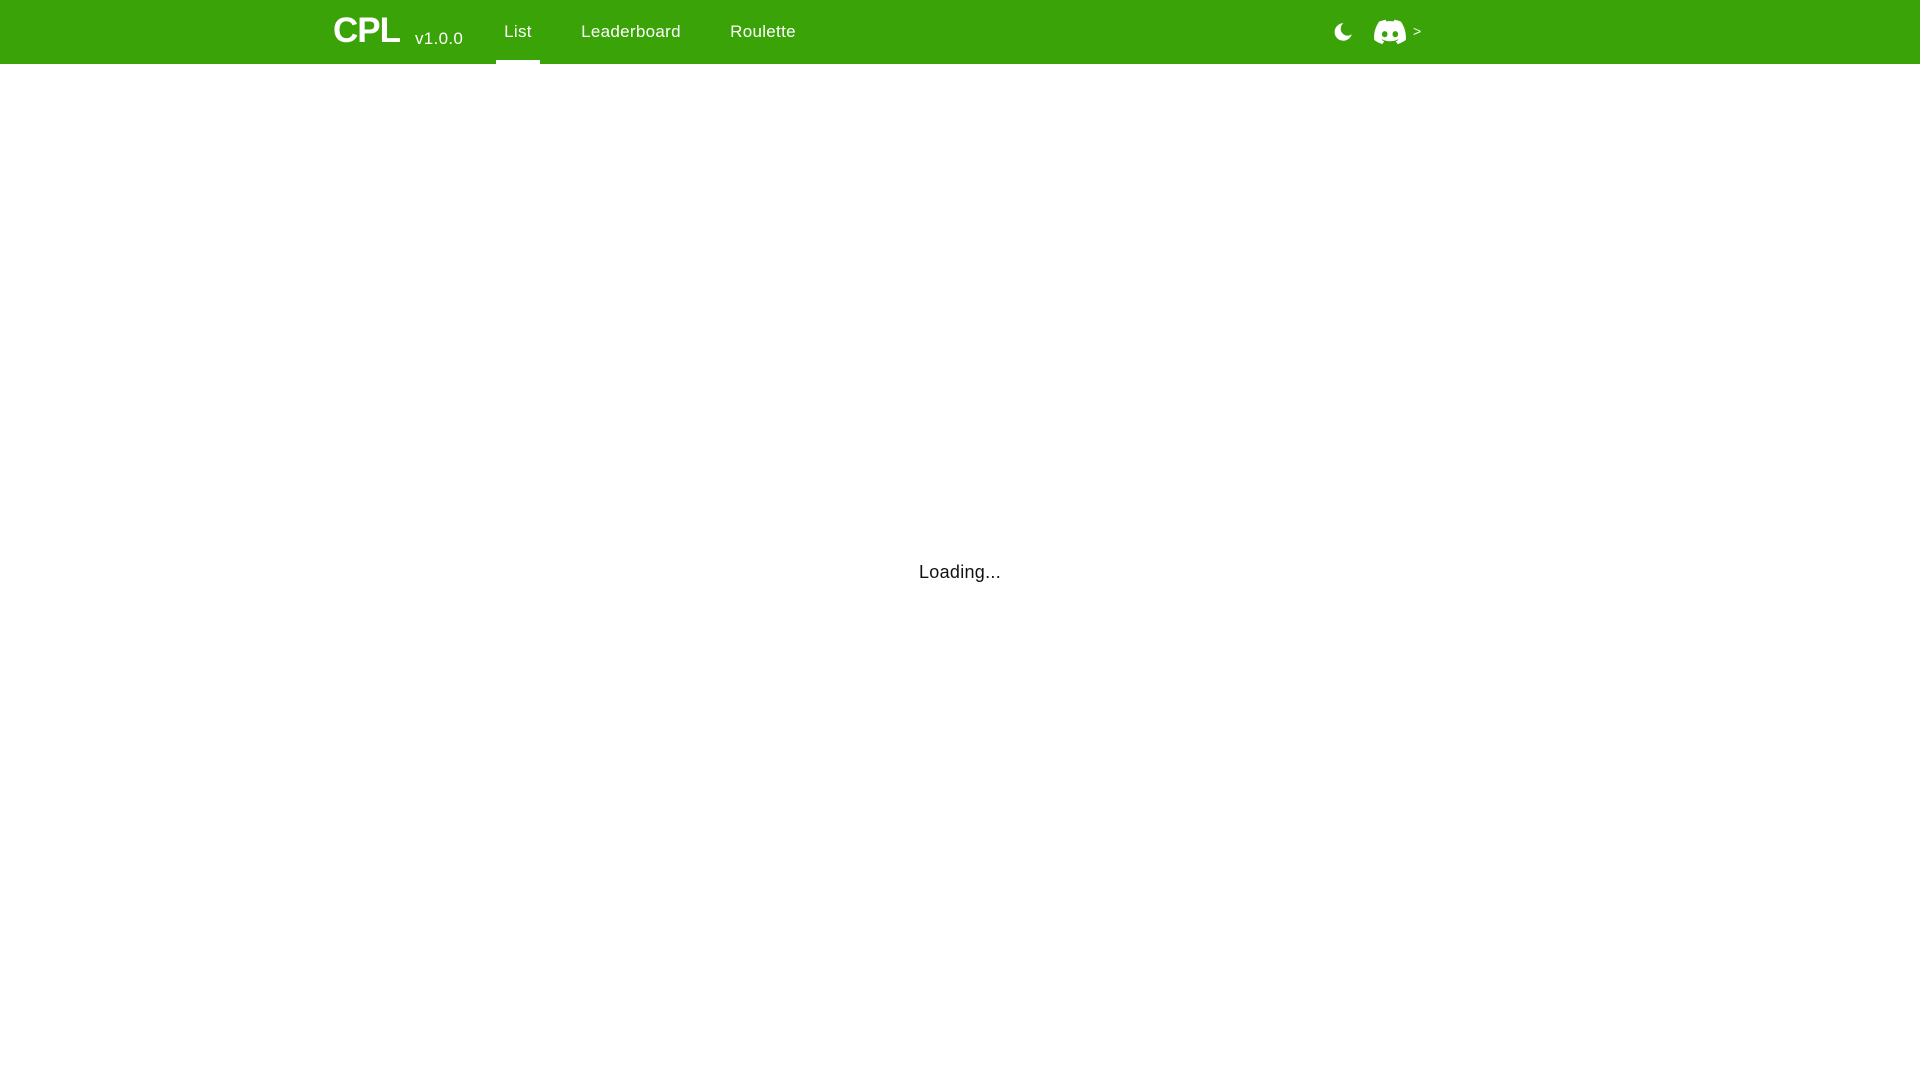  I want to click on top-navigation-bar: CPL v1.0.0 List Leaderboard Roulette >, so click(960, 32).